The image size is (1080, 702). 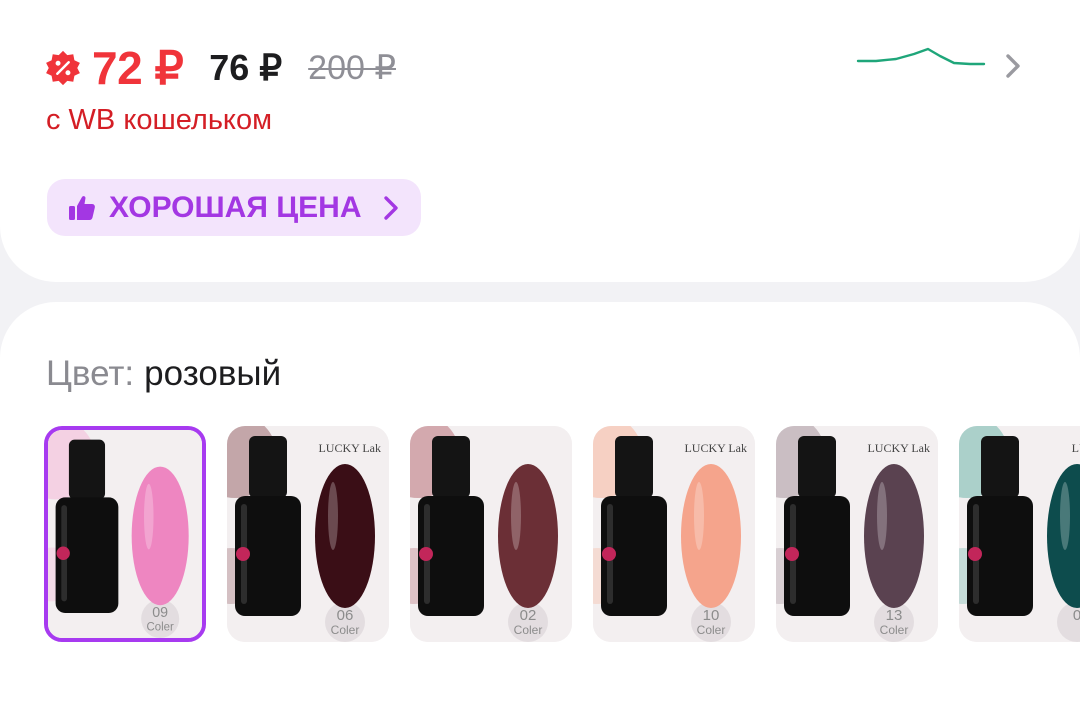 I want to click on shade-number: 10, so click(x=711, y=615).